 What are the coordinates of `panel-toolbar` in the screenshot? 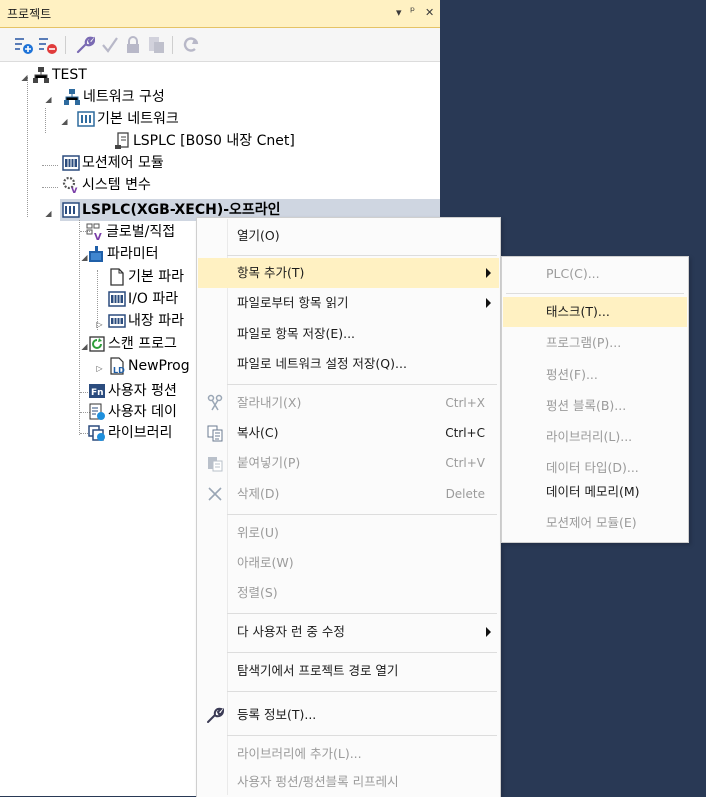 It's located at (220, 45).